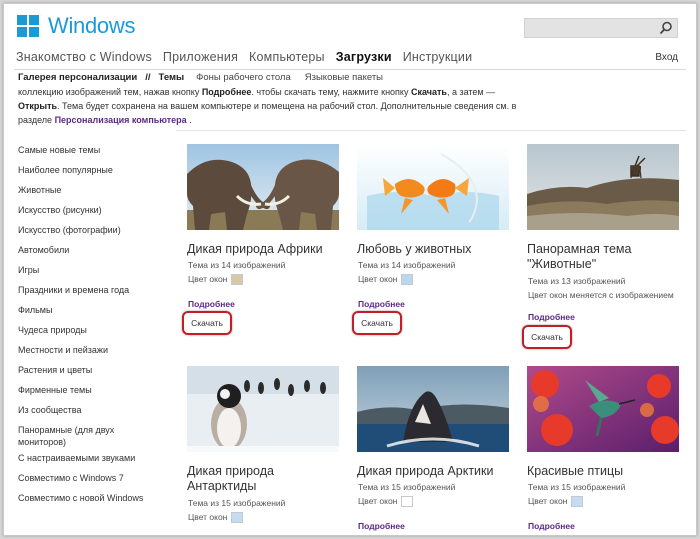 The height and width of the screenshot is (539, 700). What do you see at coordinates (263, 187) in the screenshot?
I see `theme-thumbnail-africa` at bounding box center [263, 187].